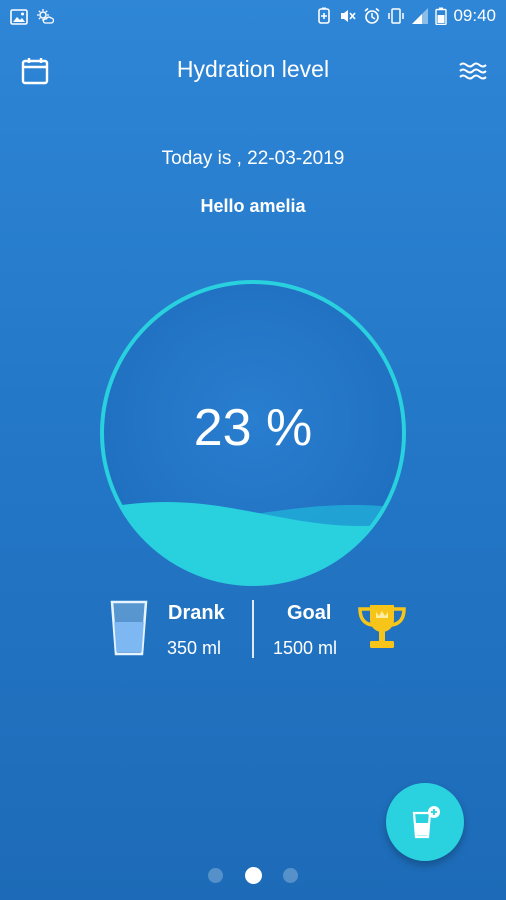  What do you see at coordinates (441, 16) in the screenshot?
I see `battery-icon` at bounding box center [441, 16].